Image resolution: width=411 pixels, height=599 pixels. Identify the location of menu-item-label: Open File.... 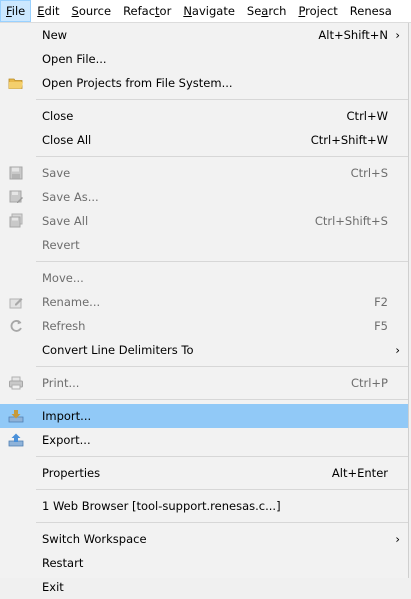
(74, 59).